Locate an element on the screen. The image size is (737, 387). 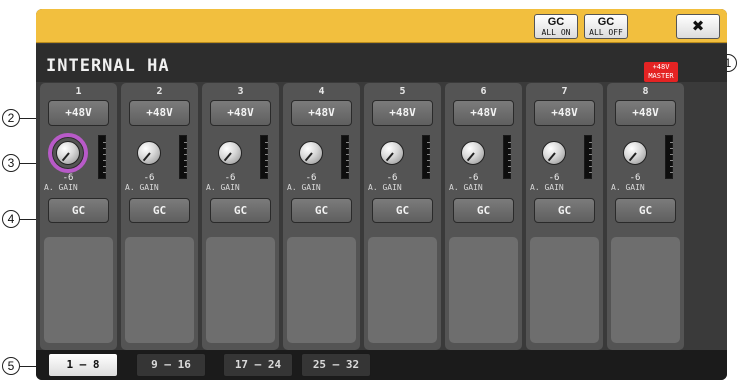
channel-number: 6 is located at coordinates (483, 91).